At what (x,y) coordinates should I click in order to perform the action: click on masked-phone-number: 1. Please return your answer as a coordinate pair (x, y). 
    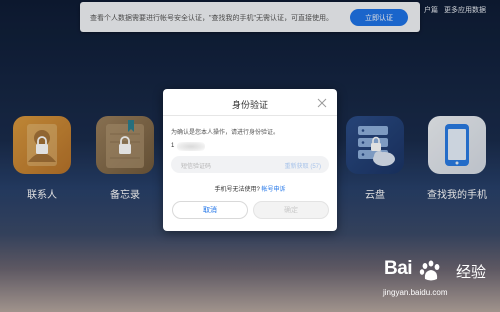
    Looking at the image, I should click on (173, 146).